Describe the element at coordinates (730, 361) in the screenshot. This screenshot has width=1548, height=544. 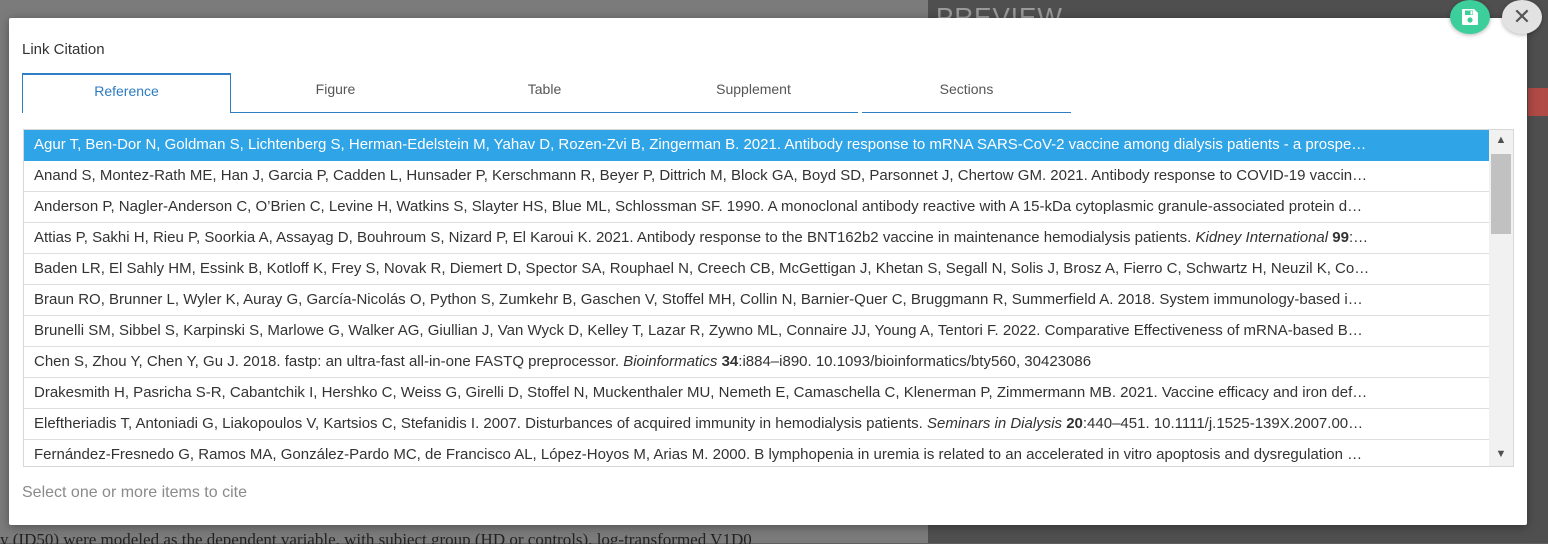
I see `journal-volume: 34` at that location.